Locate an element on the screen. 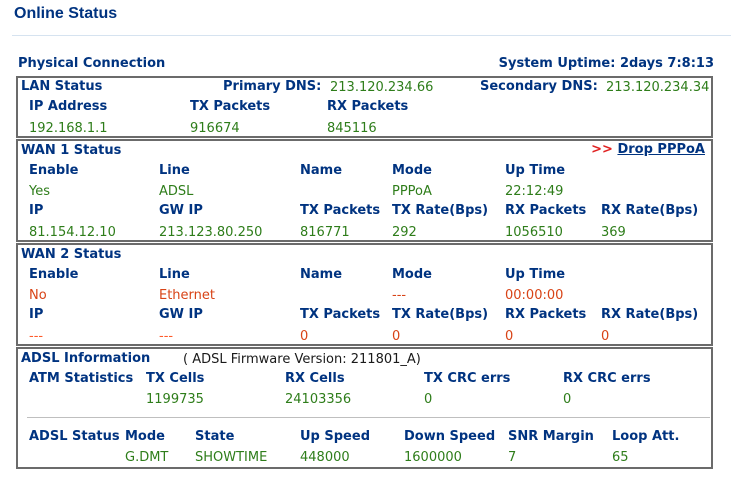 The width and height of the screenshot is (743, 500). adsl-status-label: ADSL Status is located at coordinates (74, 436).